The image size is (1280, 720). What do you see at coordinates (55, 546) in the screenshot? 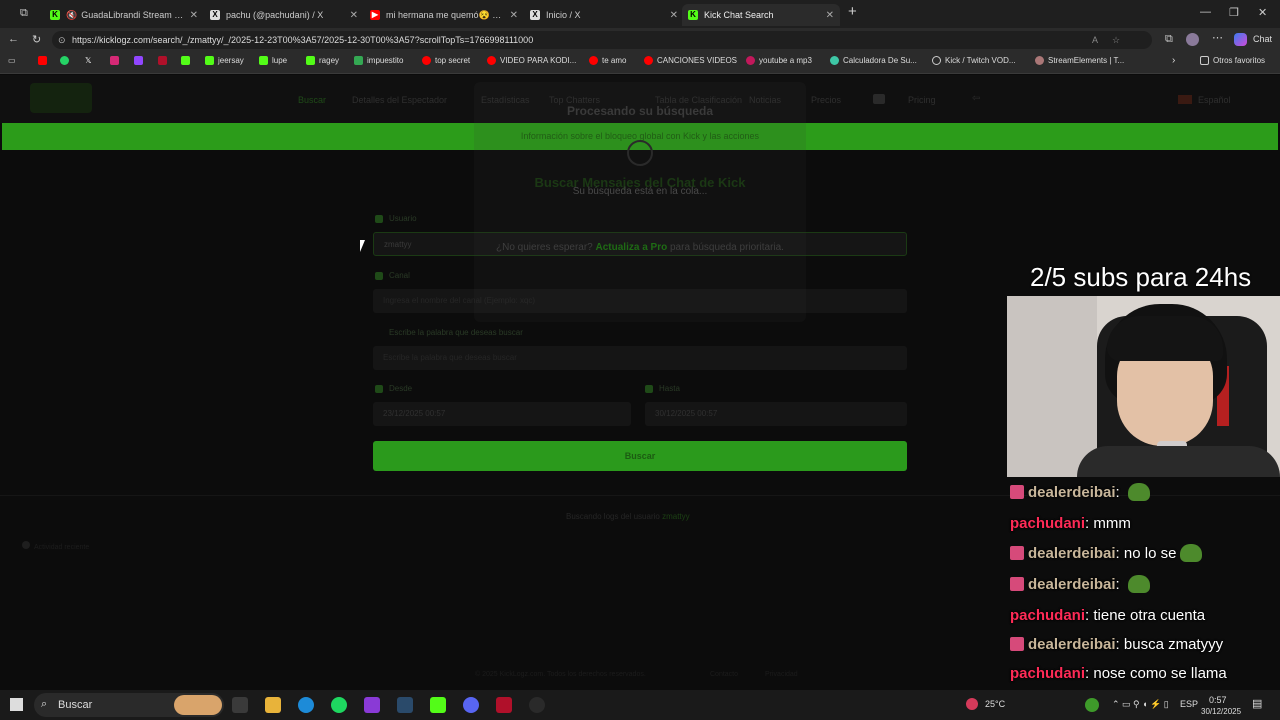
I see `activity-indicator: Actividad reciente` at bounding box center [55, 546].